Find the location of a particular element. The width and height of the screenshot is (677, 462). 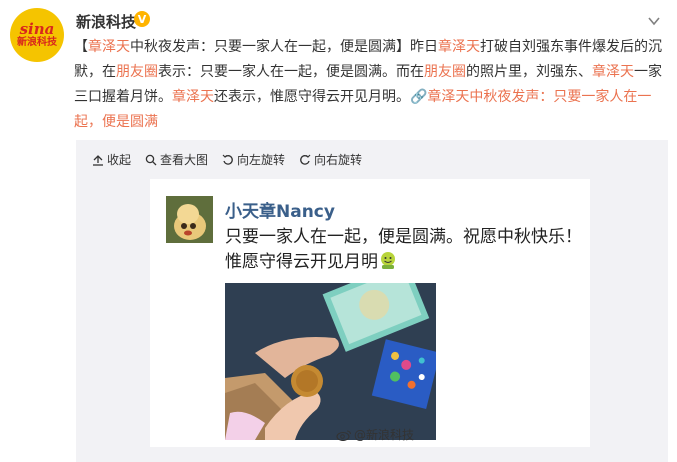

smiling-face-emoji is located at coordinates (388, 260).